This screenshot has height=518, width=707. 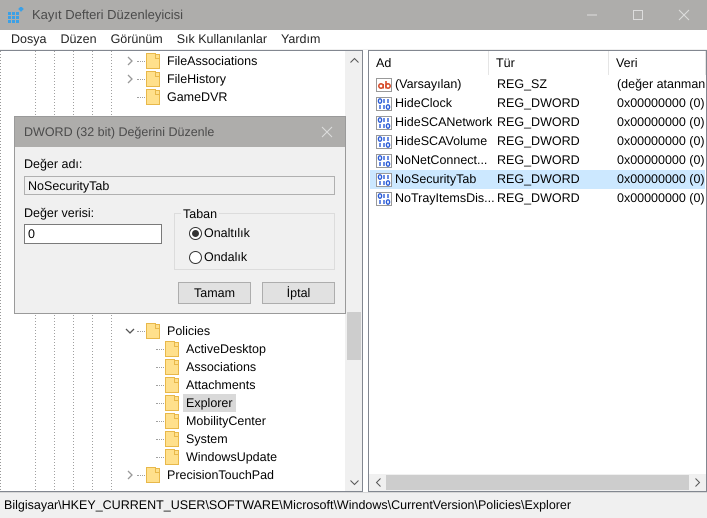 What do you see at coordinates (226, 349) in the screenshot?
I see `tree-item: ActiveDesktop` at bounding box center [226, 349].